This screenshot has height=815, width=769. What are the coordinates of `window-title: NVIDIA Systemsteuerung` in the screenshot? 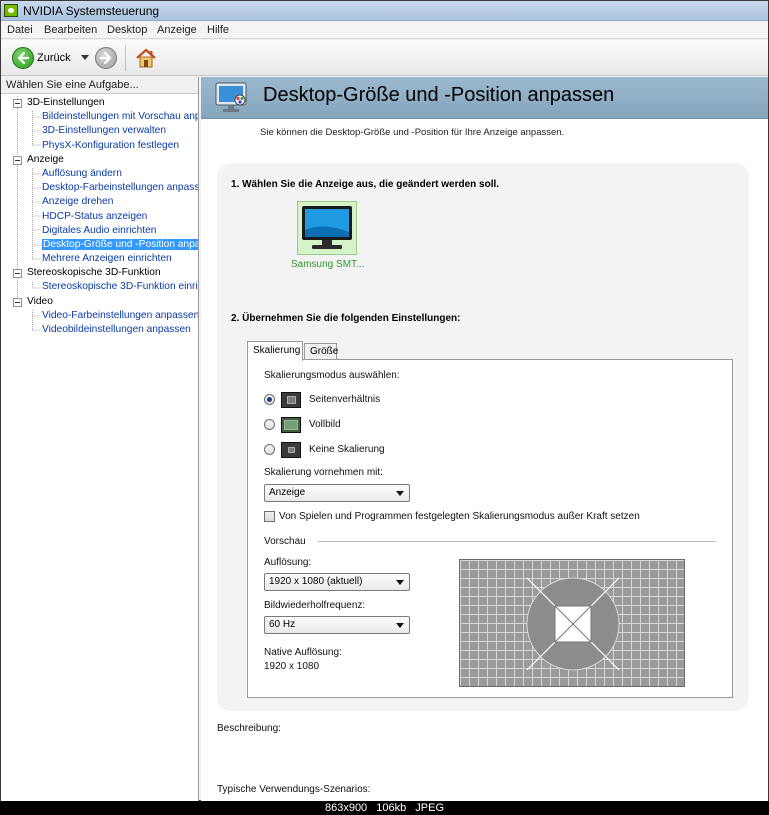 It's located at (91, 11).